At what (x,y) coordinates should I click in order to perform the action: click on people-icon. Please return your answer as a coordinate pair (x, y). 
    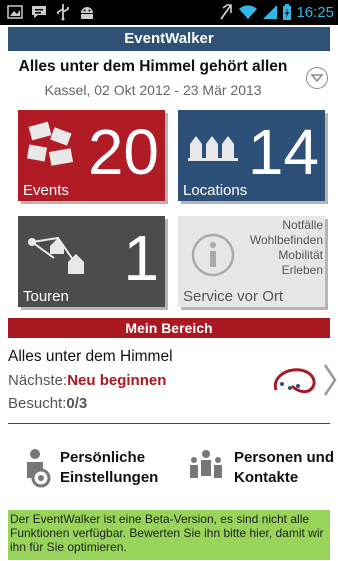
    Looking at the image, I should click on (206, 464).